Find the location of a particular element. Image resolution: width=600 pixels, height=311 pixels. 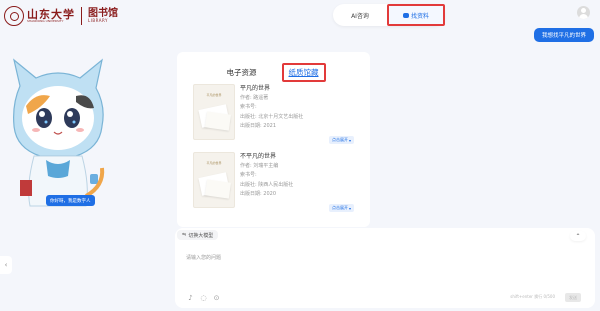

attachment-icon: ⊙ is located at coordinates (216, 298).